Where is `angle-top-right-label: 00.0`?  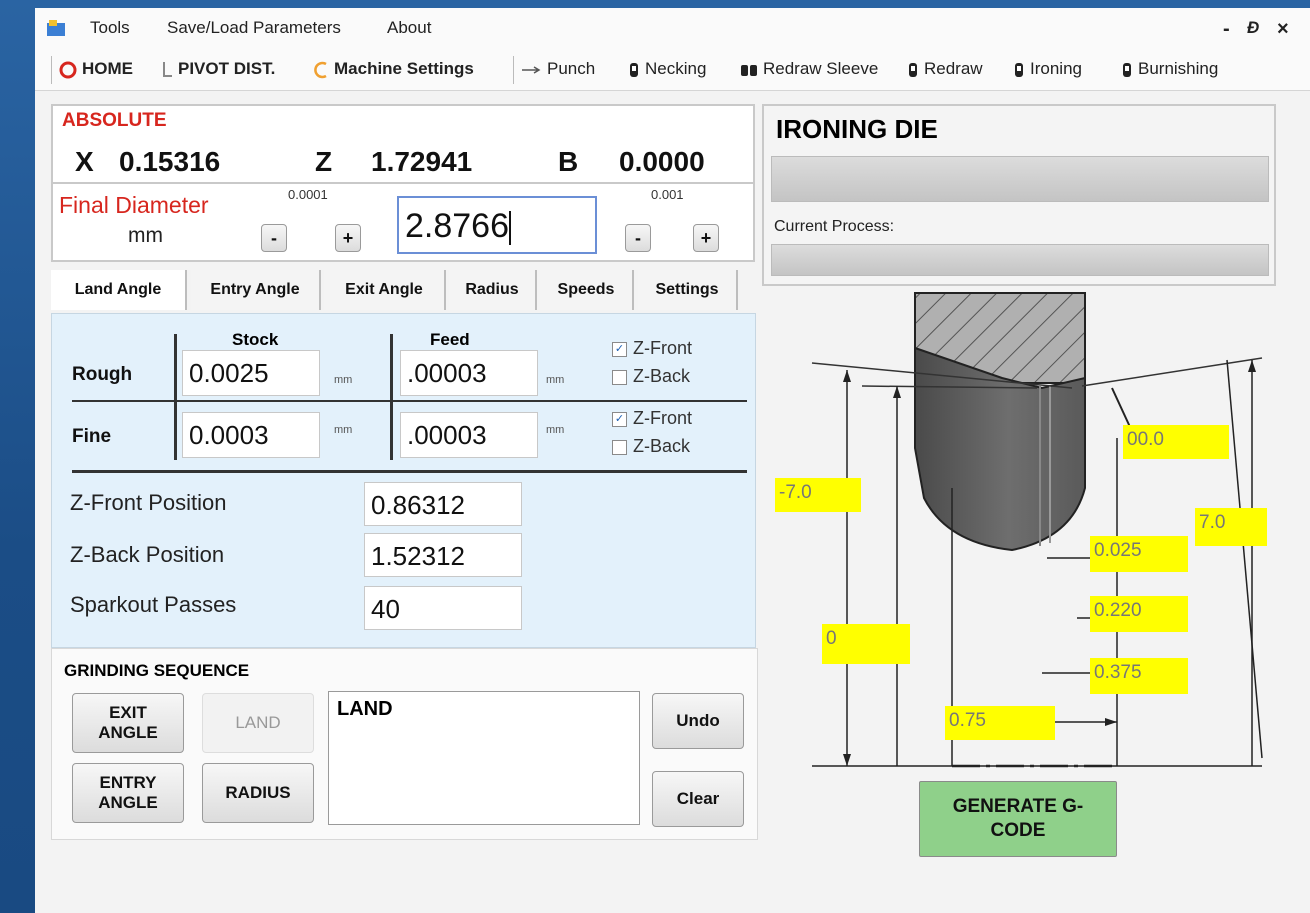
angle-top-right-label: 00.0 is located at coordinates (1176, 442).